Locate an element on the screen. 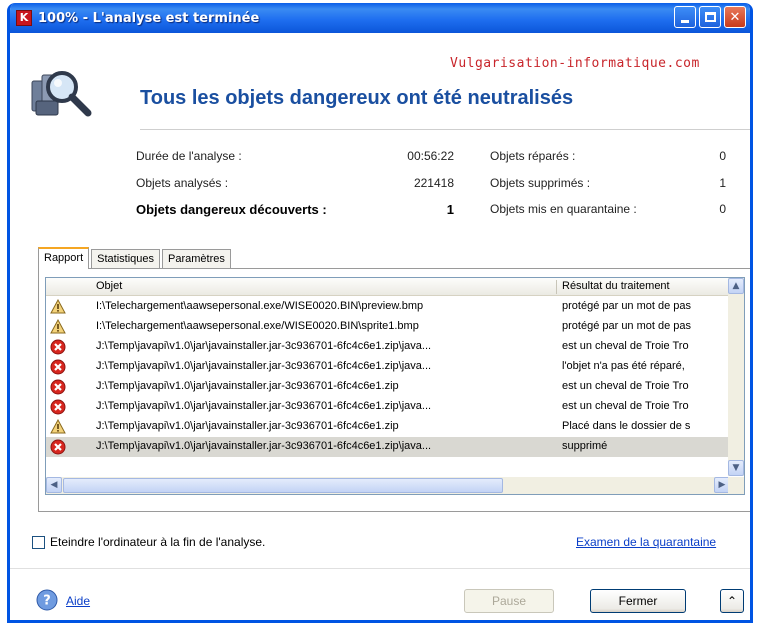 This screenshot has height=626, width=759. help-link: Aide is located at coordinates (78, 601).